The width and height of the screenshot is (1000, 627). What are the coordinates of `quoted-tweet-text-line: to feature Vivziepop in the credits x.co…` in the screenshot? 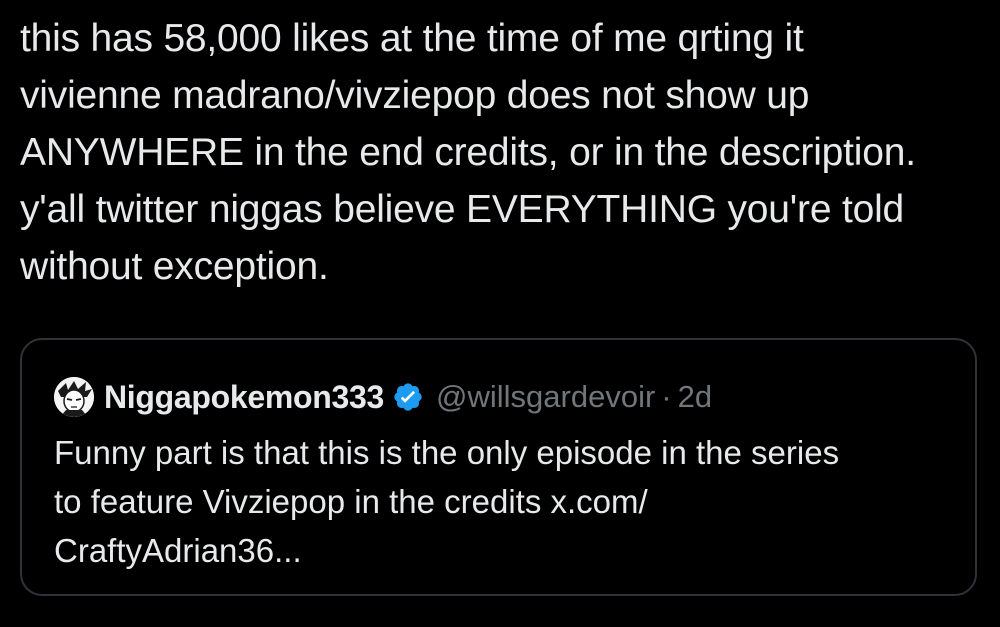 It's located at (351, 501).